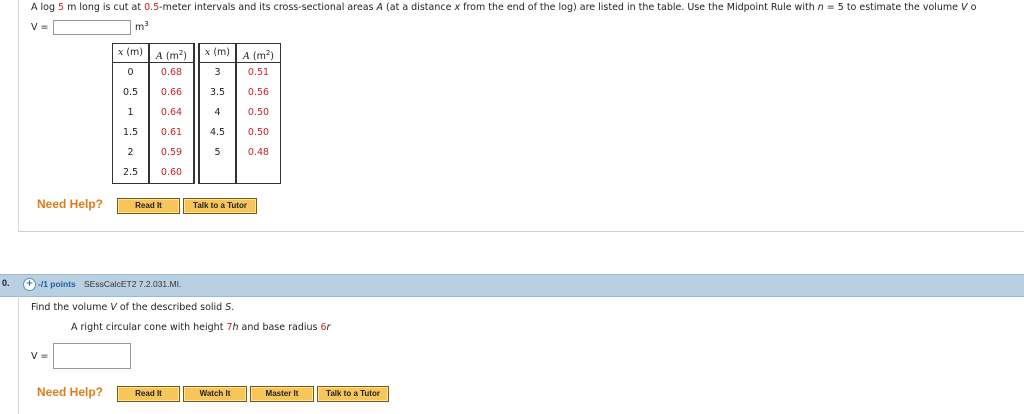  Describe the element at coordinates (419, 7) in the screenshot. I see `q1-text-d: (at a distance` at that location.